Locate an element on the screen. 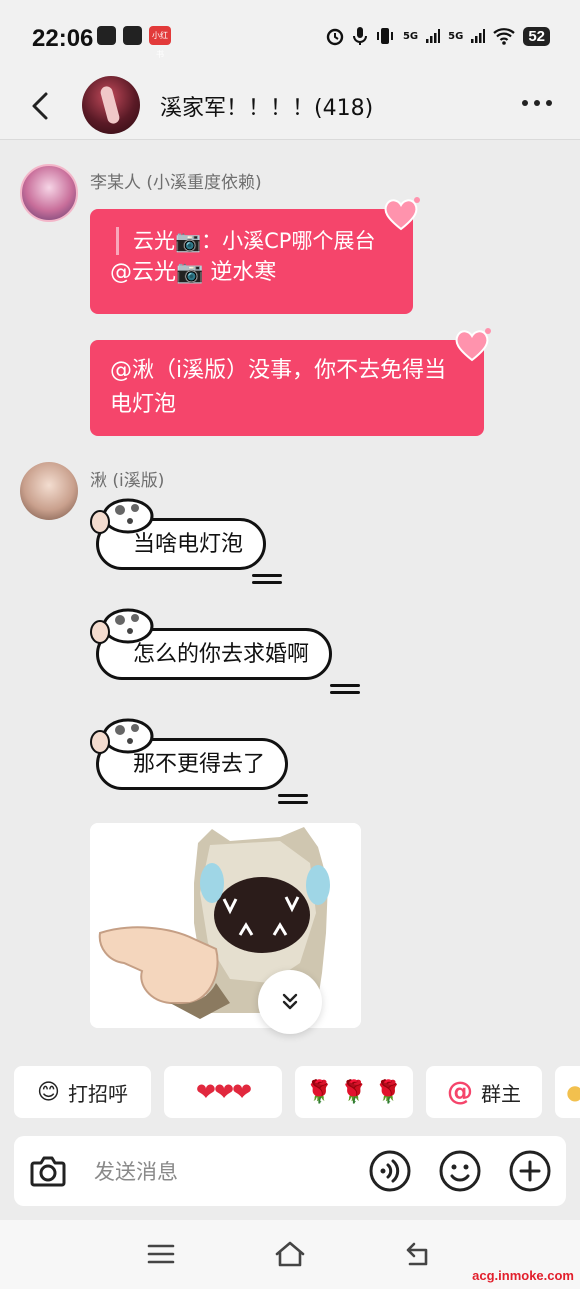  menu-icon is located at coordinates (161, 1254).